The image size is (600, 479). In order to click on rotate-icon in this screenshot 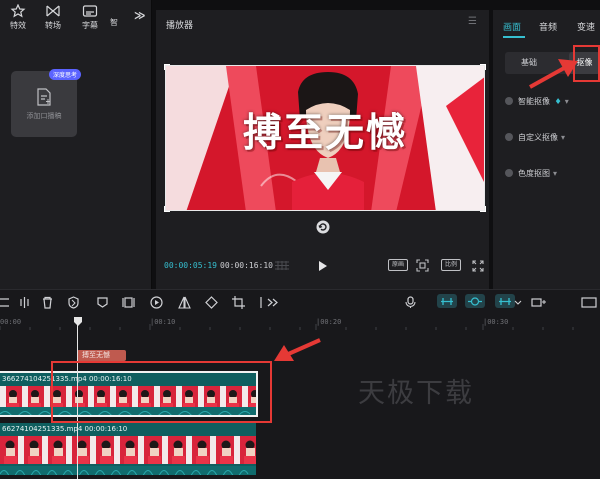, I will do `click(323, 227)`.